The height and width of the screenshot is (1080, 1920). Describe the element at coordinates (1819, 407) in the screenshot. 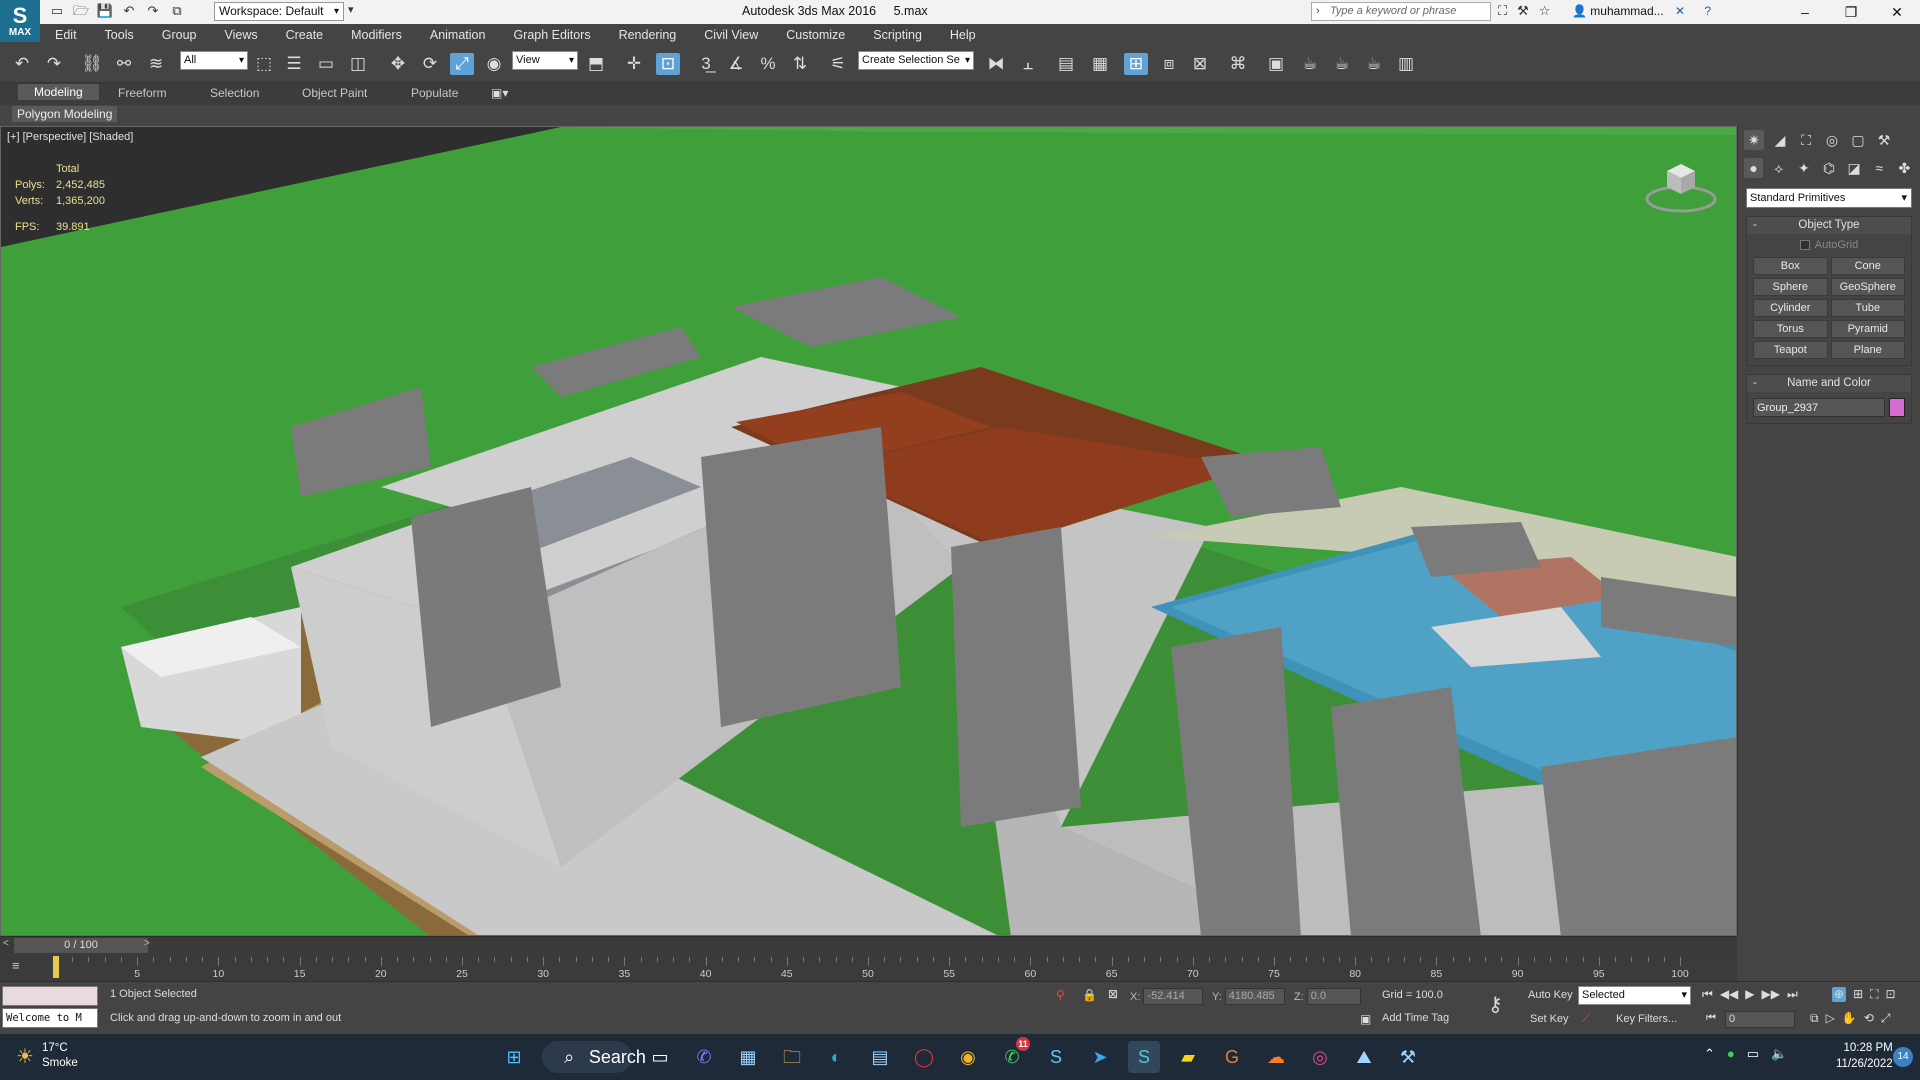

I see `object-name-field: Group_2937` at that location.